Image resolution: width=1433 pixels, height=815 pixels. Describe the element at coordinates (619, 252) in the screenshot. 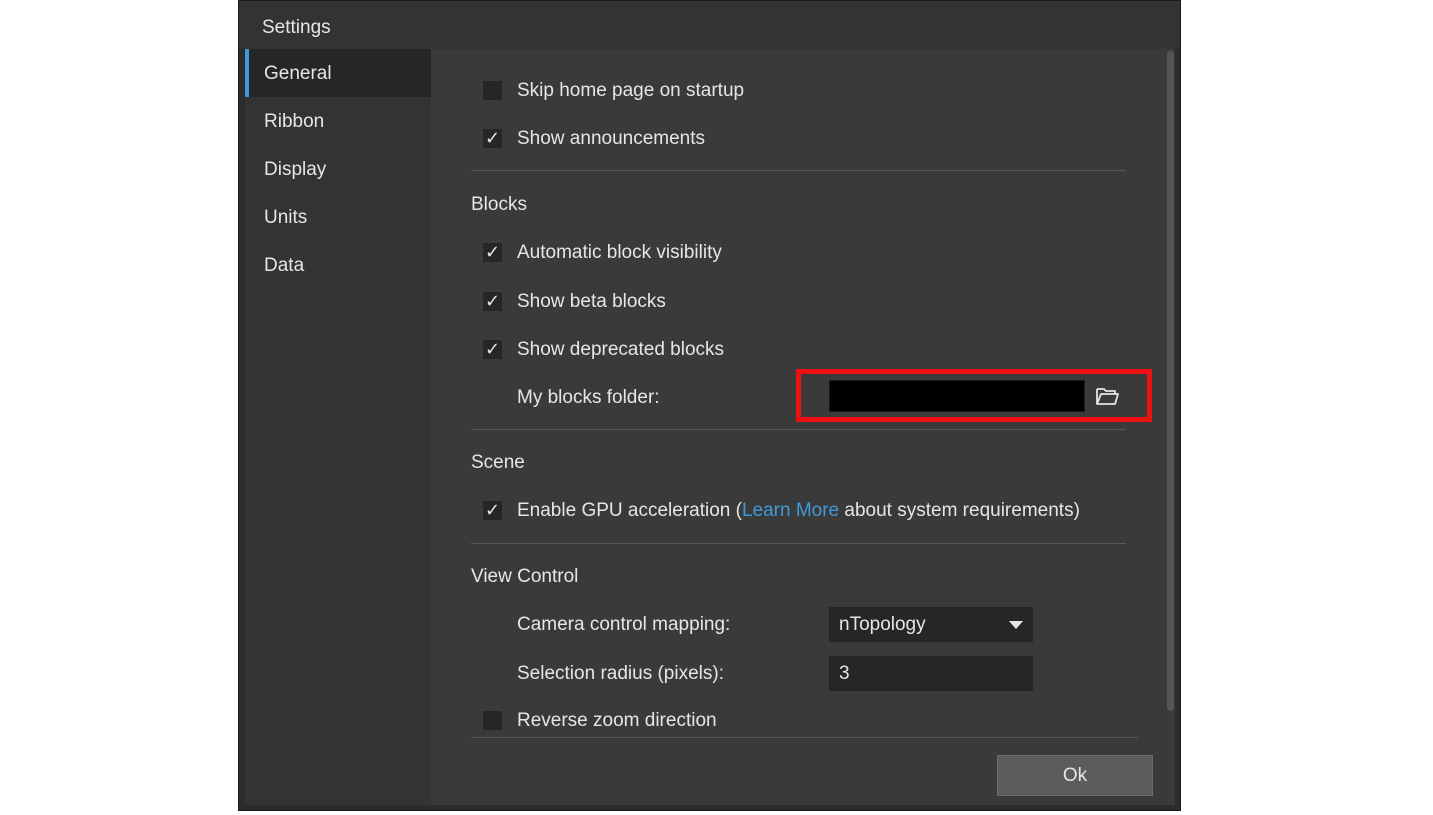

I see `auto-block-visibility-label: Automatic block visibility` at that location.